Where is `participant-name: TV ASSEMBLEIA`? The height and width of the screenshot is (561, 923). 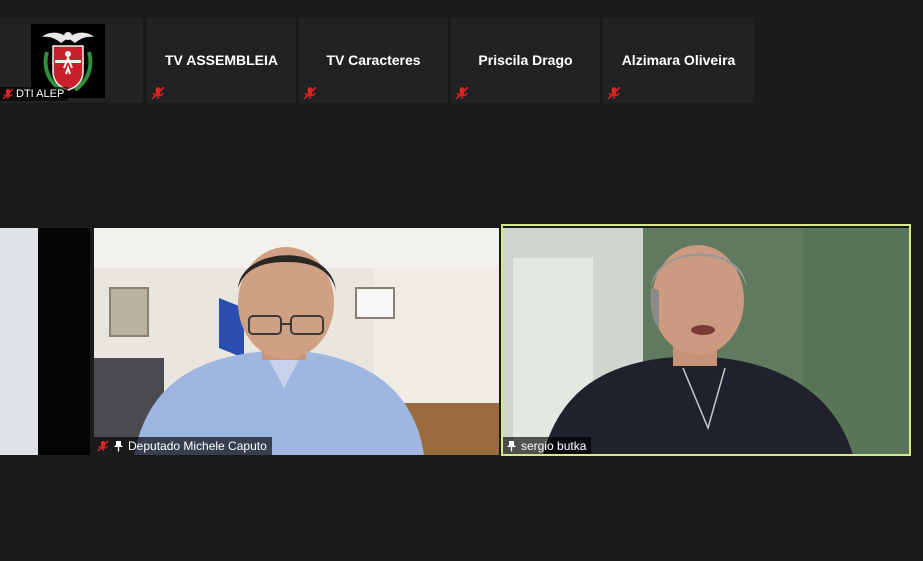 participant-name: TV ASSEMBLEIA is located at coordinates (221, 60).